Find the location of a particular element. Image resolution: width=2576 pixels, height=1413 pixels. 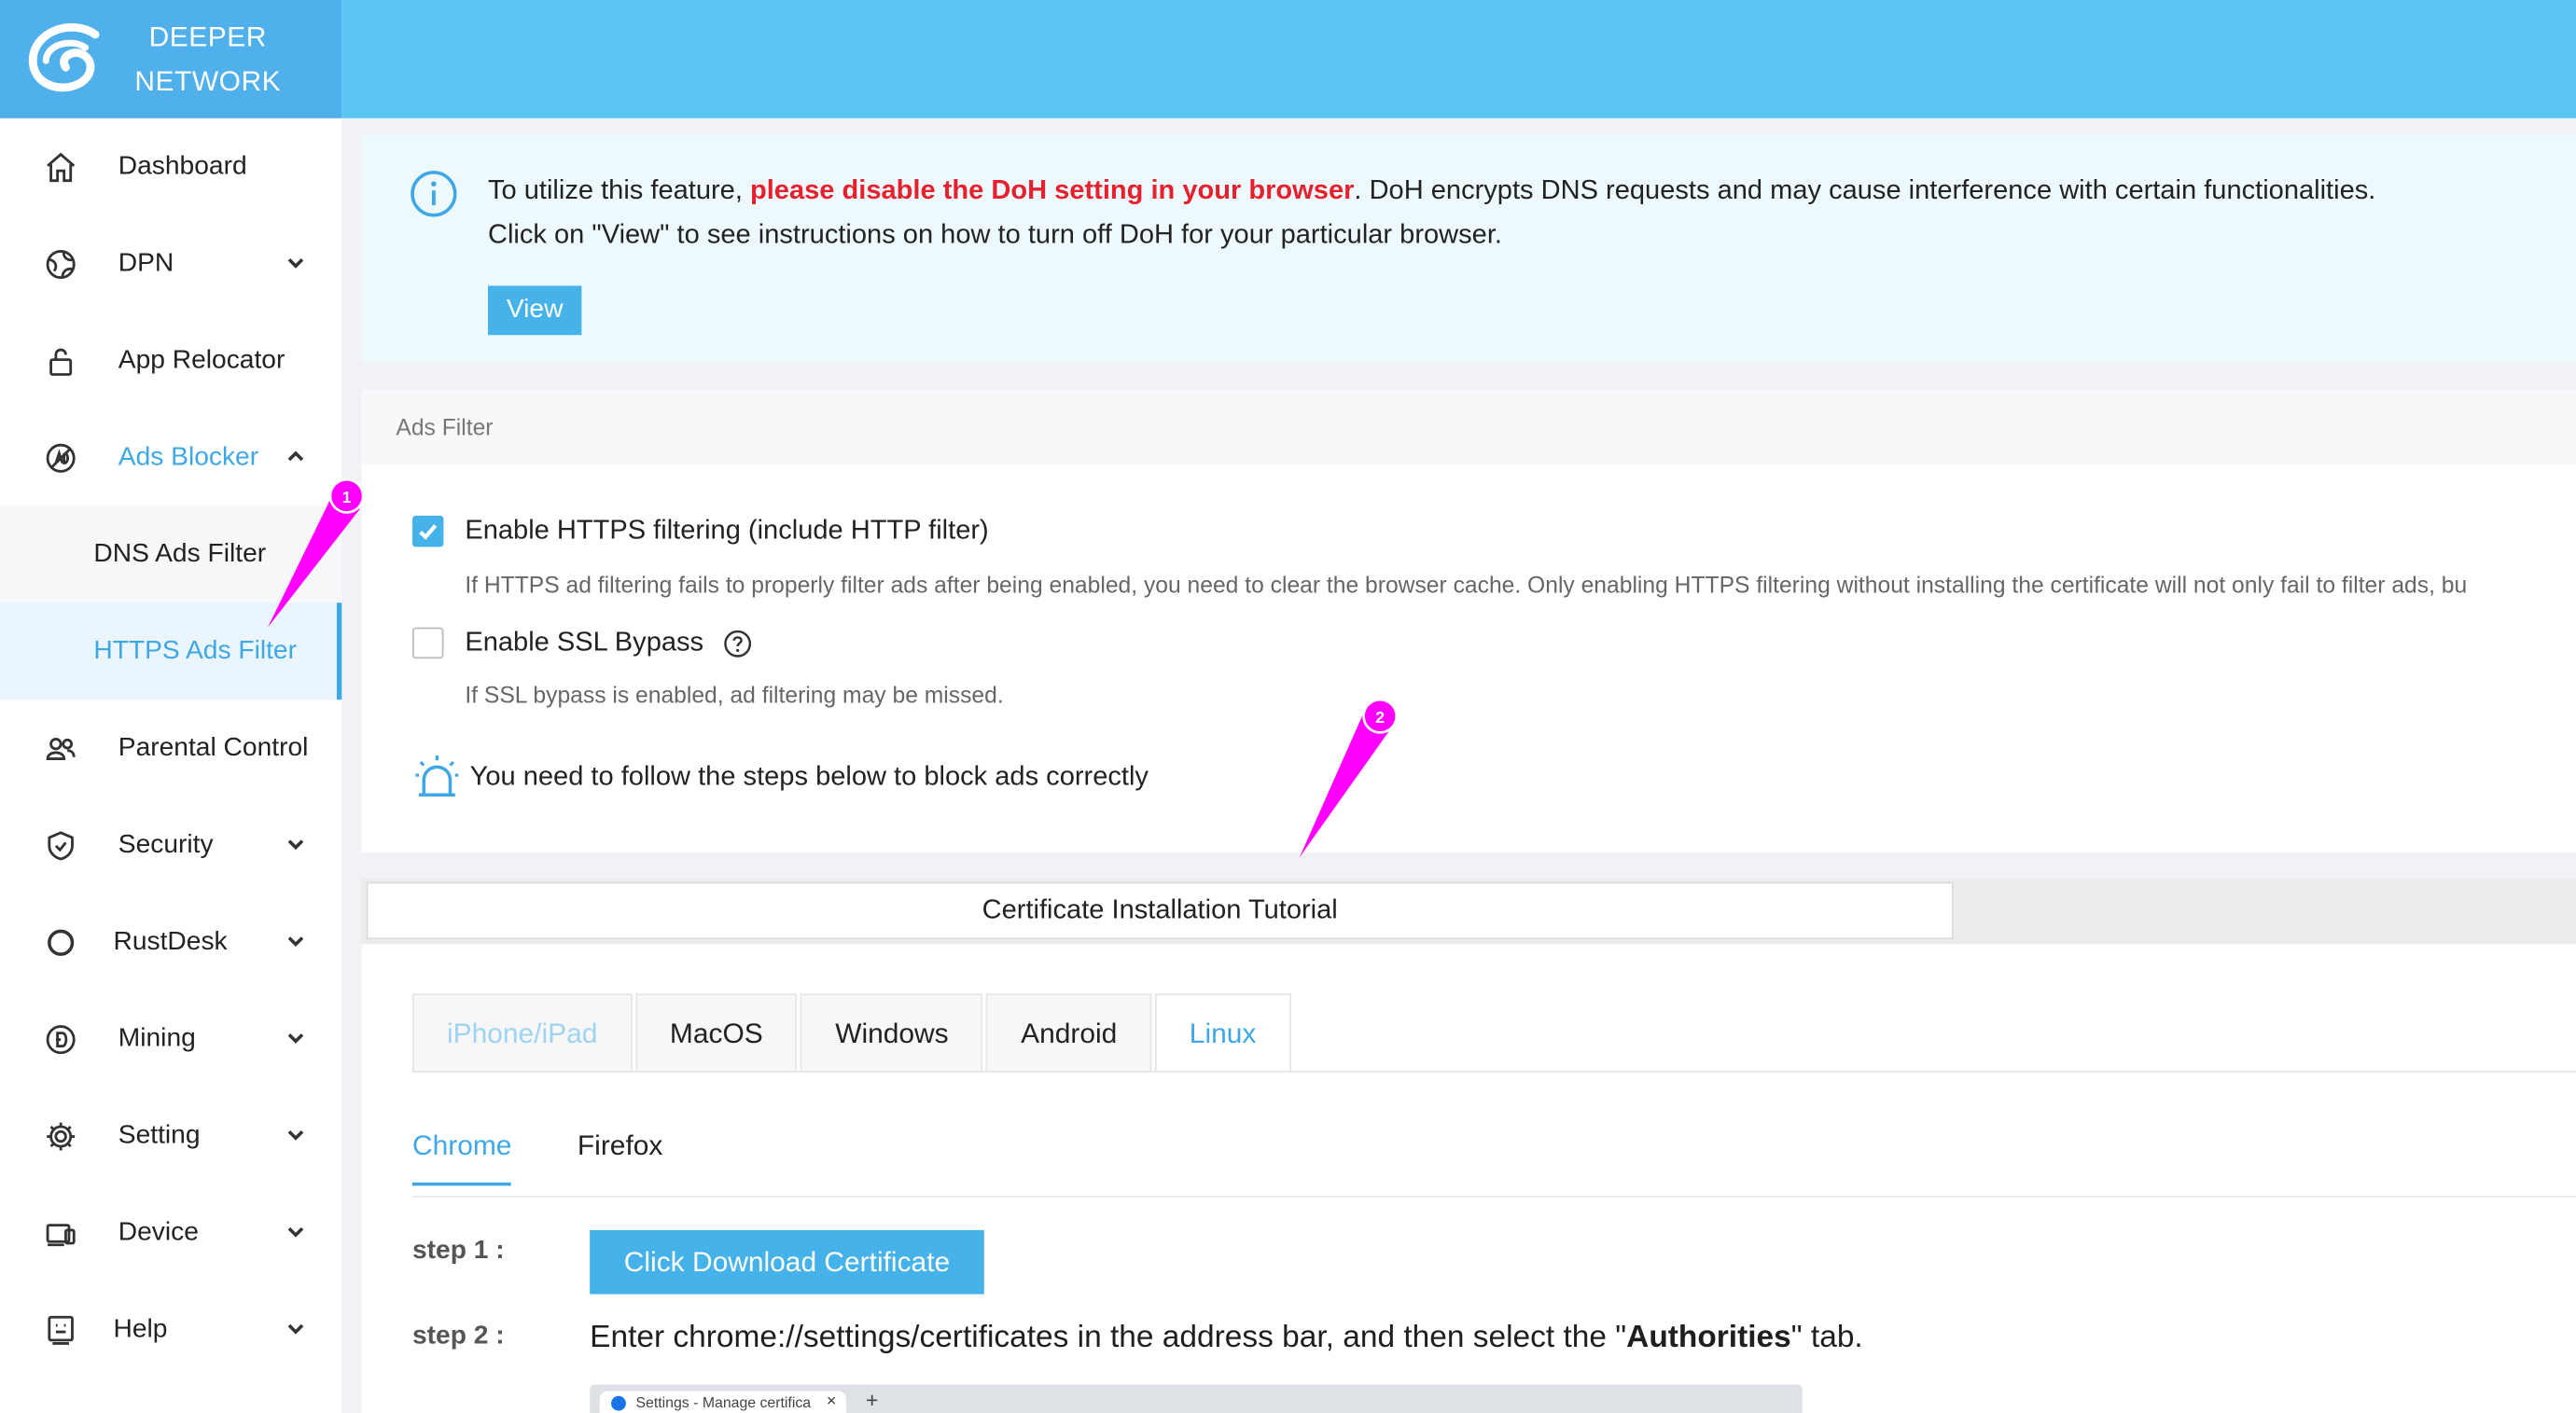

brand-logo: DEEPER NETWORK is located at coordinates (171, 59).